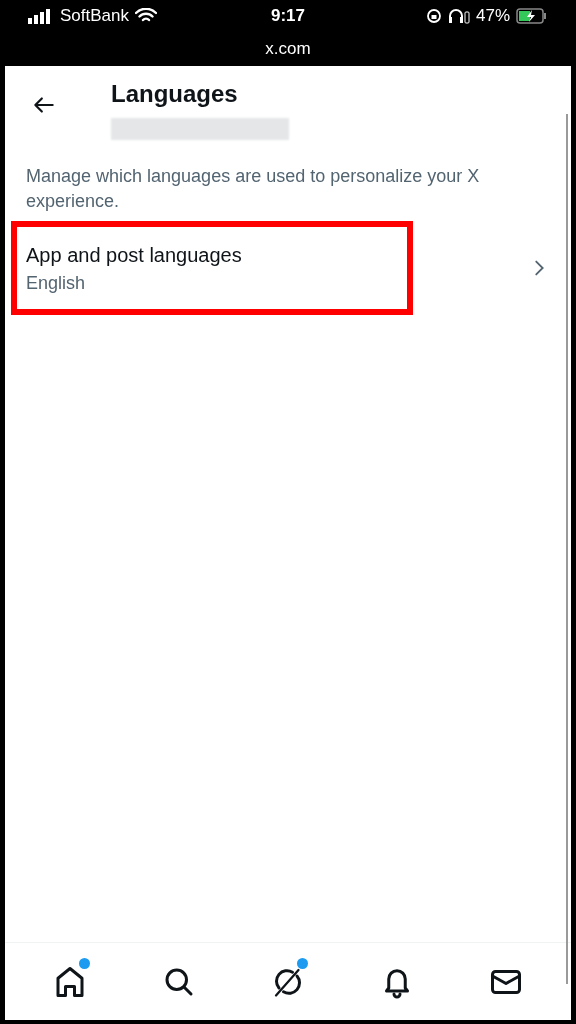 Image resolution: width=576 pixels, height=1024 pixels. Describe the element at coordinates (94, 16) in the screenshot. I see `carrier-name: SoftBank` at that location.